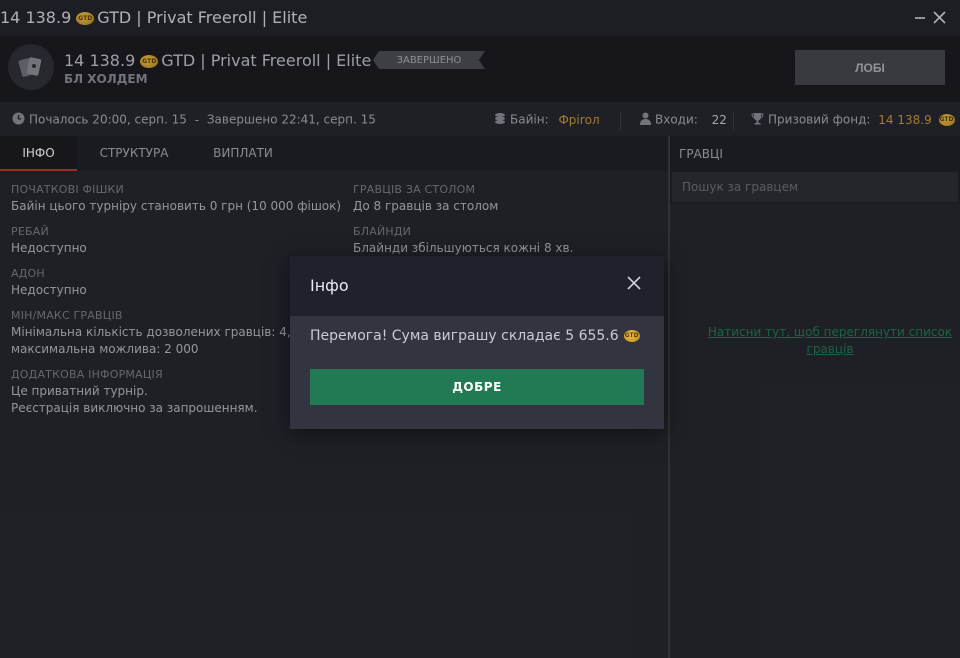 The height and width of the screenshot is (658, 960). What do you see at coordinates (634, 285) in the screenshot?
I see `close-icon` at bounding box center [634, 285].